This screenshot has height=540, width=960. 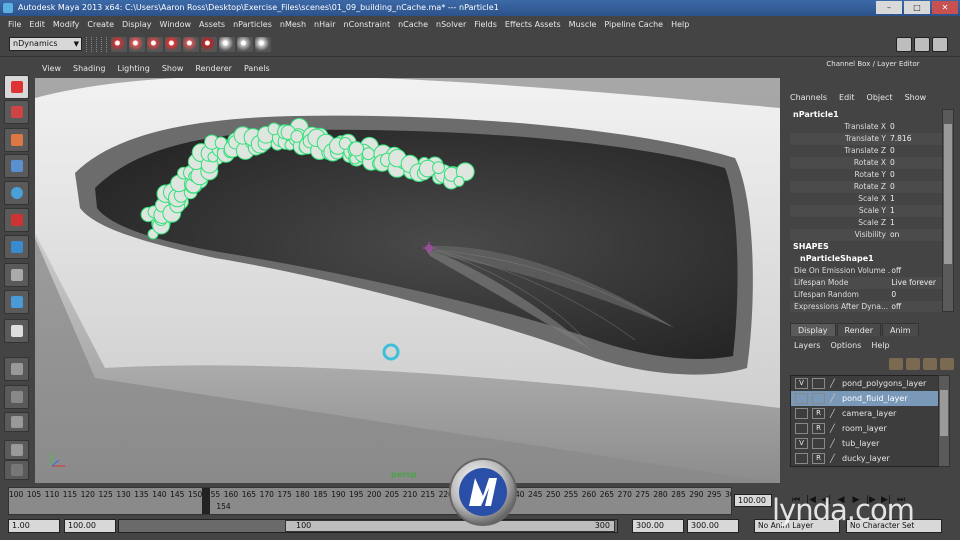 What do you see at coordinates (227, 44) in the screenshot?
I see `create-ncache-icon` at bounding box center [227, 44].